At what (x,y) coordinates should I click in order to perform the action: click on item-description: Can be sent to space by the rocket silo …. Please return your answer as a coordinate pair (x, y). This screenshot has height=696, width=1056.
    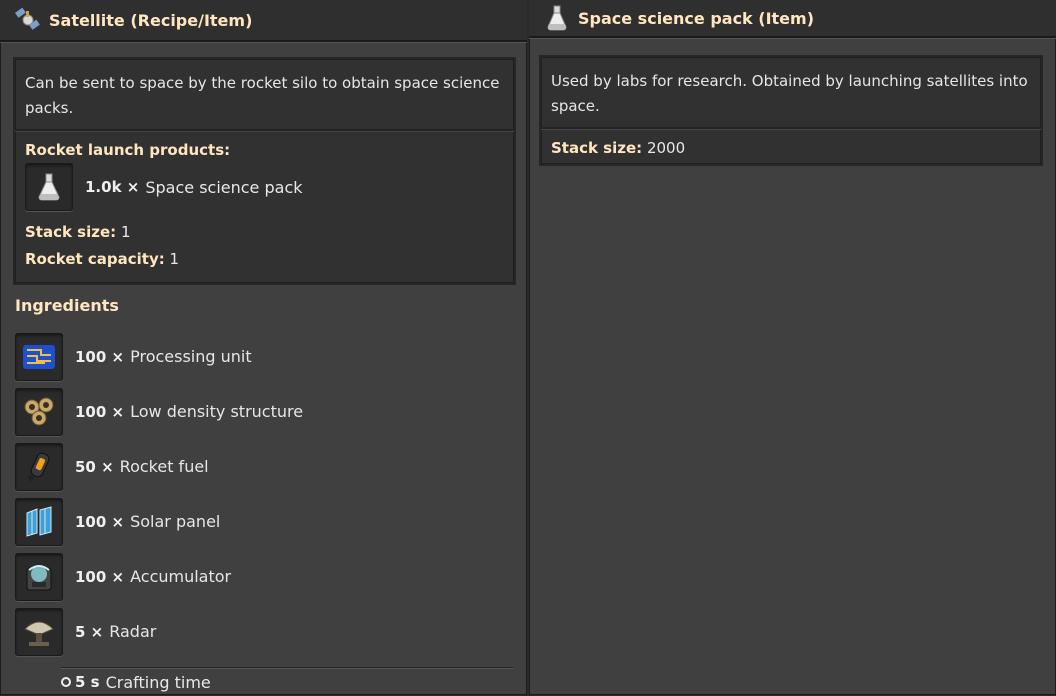
    Looking at the image, I should click on (262, 95).